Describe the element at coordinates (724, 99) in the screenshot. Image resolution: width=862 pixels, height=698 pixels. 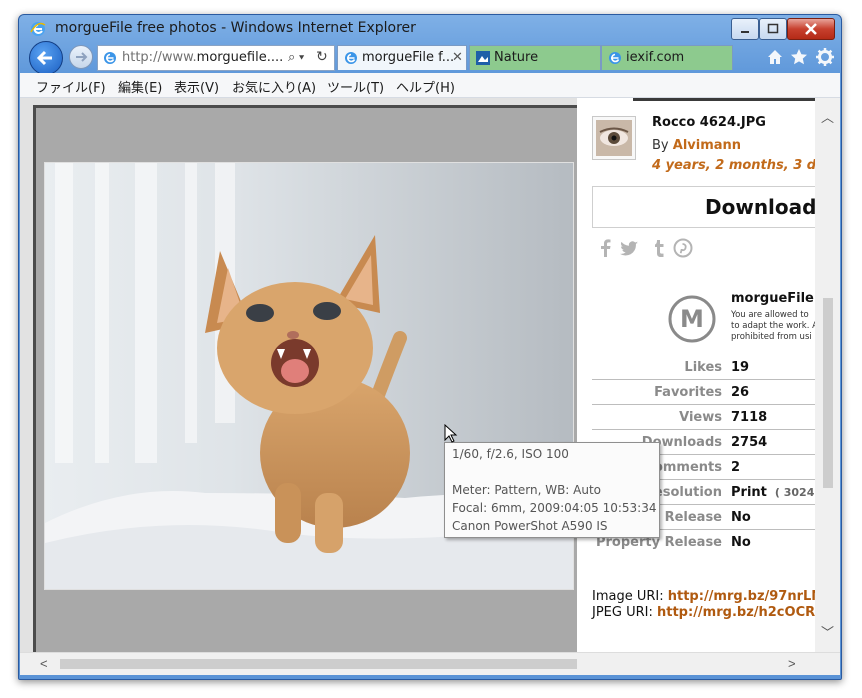
I see `divider` at that location.